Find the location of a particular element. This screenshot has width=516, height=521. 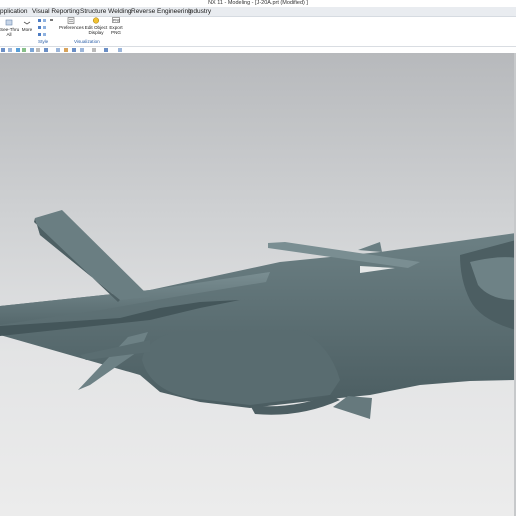

menu-application: pplication is located at coordinates (13, 11).